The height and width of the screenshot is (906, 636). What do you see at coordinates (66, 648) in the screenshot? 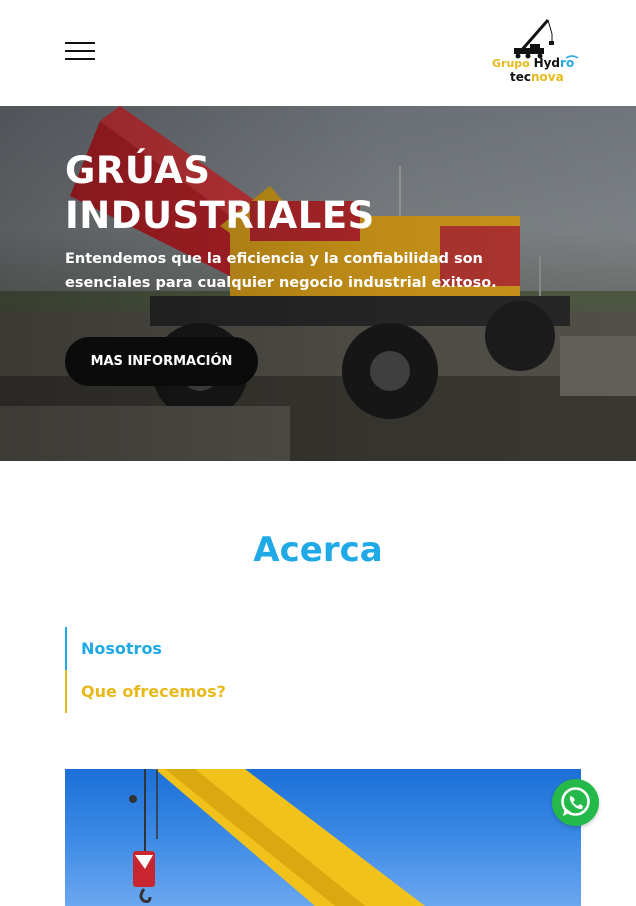
I see `tab-indicator-nosotros` at bounding box center [66, 648].